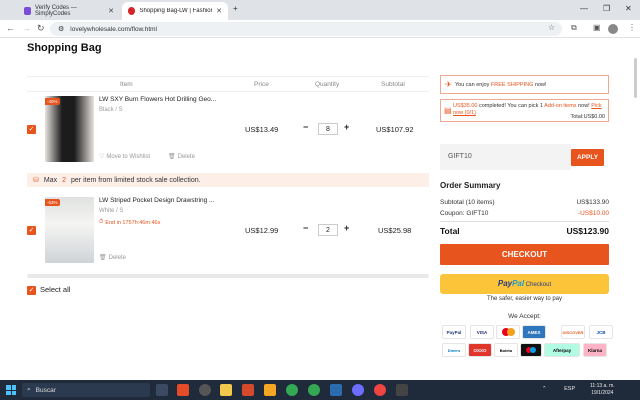  I want to click on truck-icon: ✈, so click(448, 84).